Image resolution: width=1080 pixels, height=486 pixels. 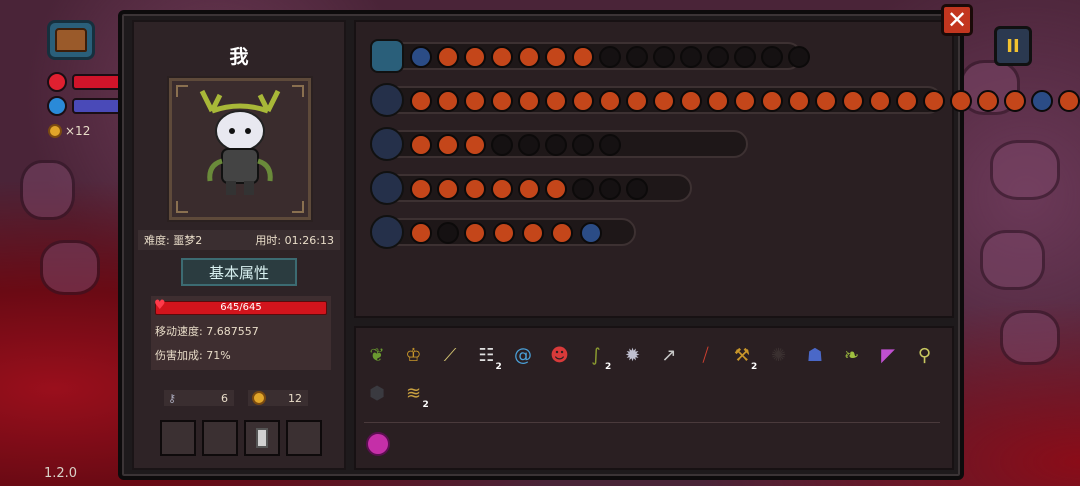 What do you see at coordinates (852, 355) in the screenshot?
I see `herb-icon: ❧` at bounding box center [852, 355].